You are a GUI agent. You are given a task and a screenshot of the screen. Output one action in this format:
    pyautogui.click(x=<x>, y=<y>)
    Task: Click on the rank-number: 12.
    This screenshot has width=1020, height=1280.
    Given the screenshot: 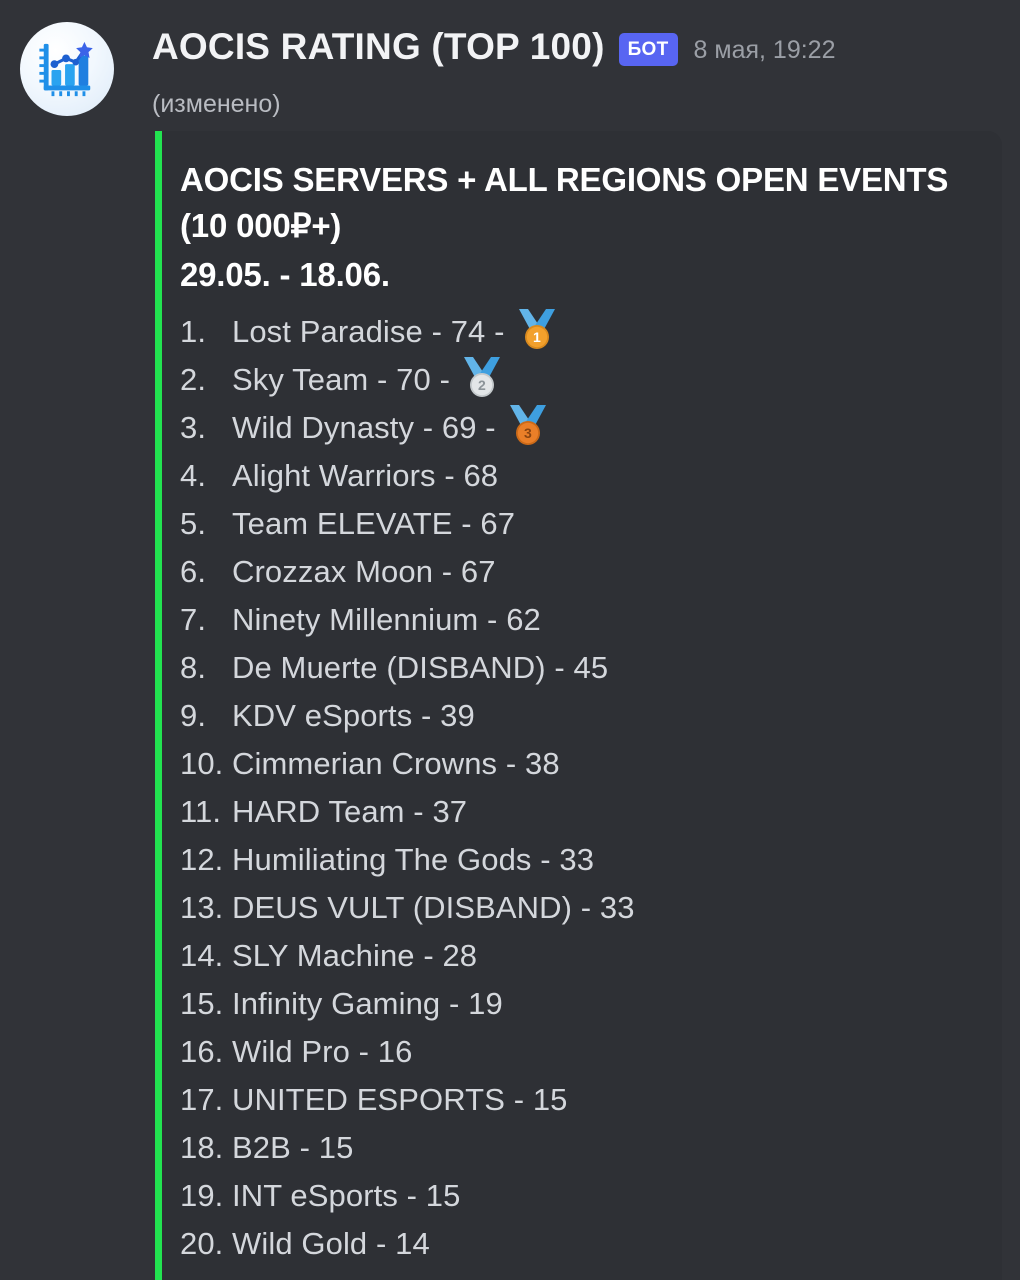 What is the action you would take?
    pyautogui.click(x=202, y=859)
    